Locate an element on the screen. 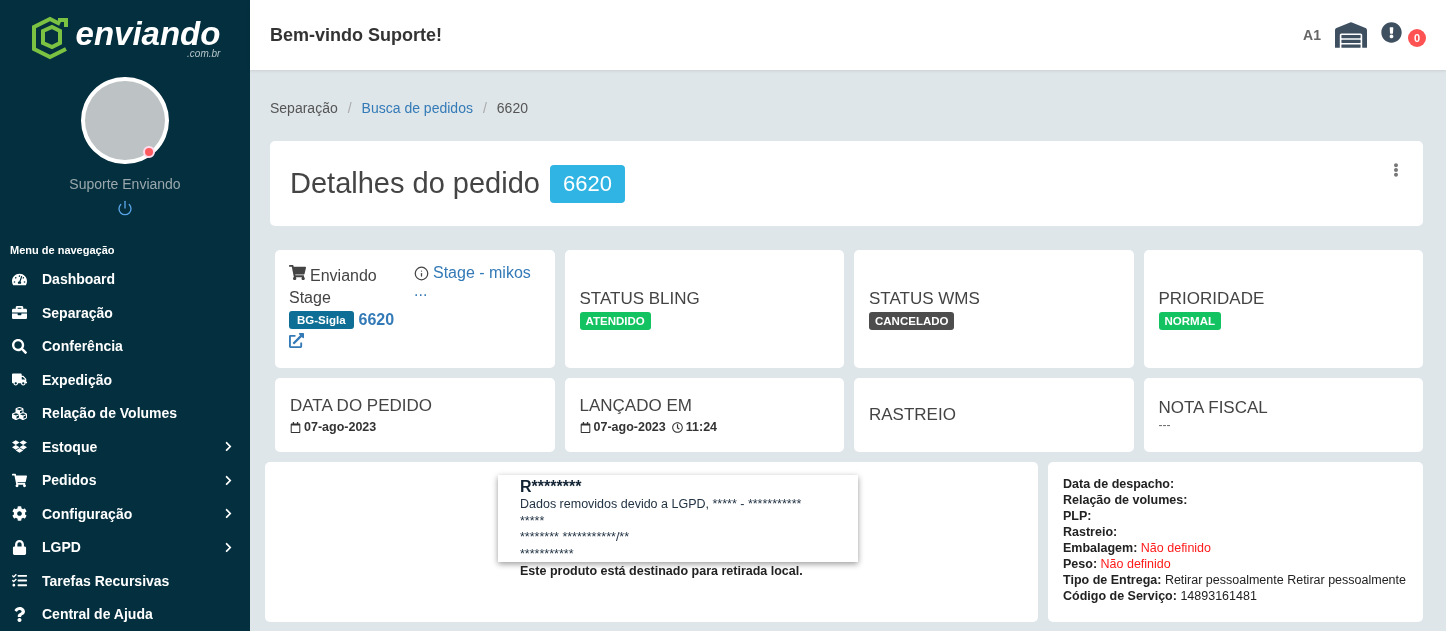 Image resolution: width=1446 pixels, height=631 pixels. card-label: NOTA FISCAL is located at coordinates (1213, 408).